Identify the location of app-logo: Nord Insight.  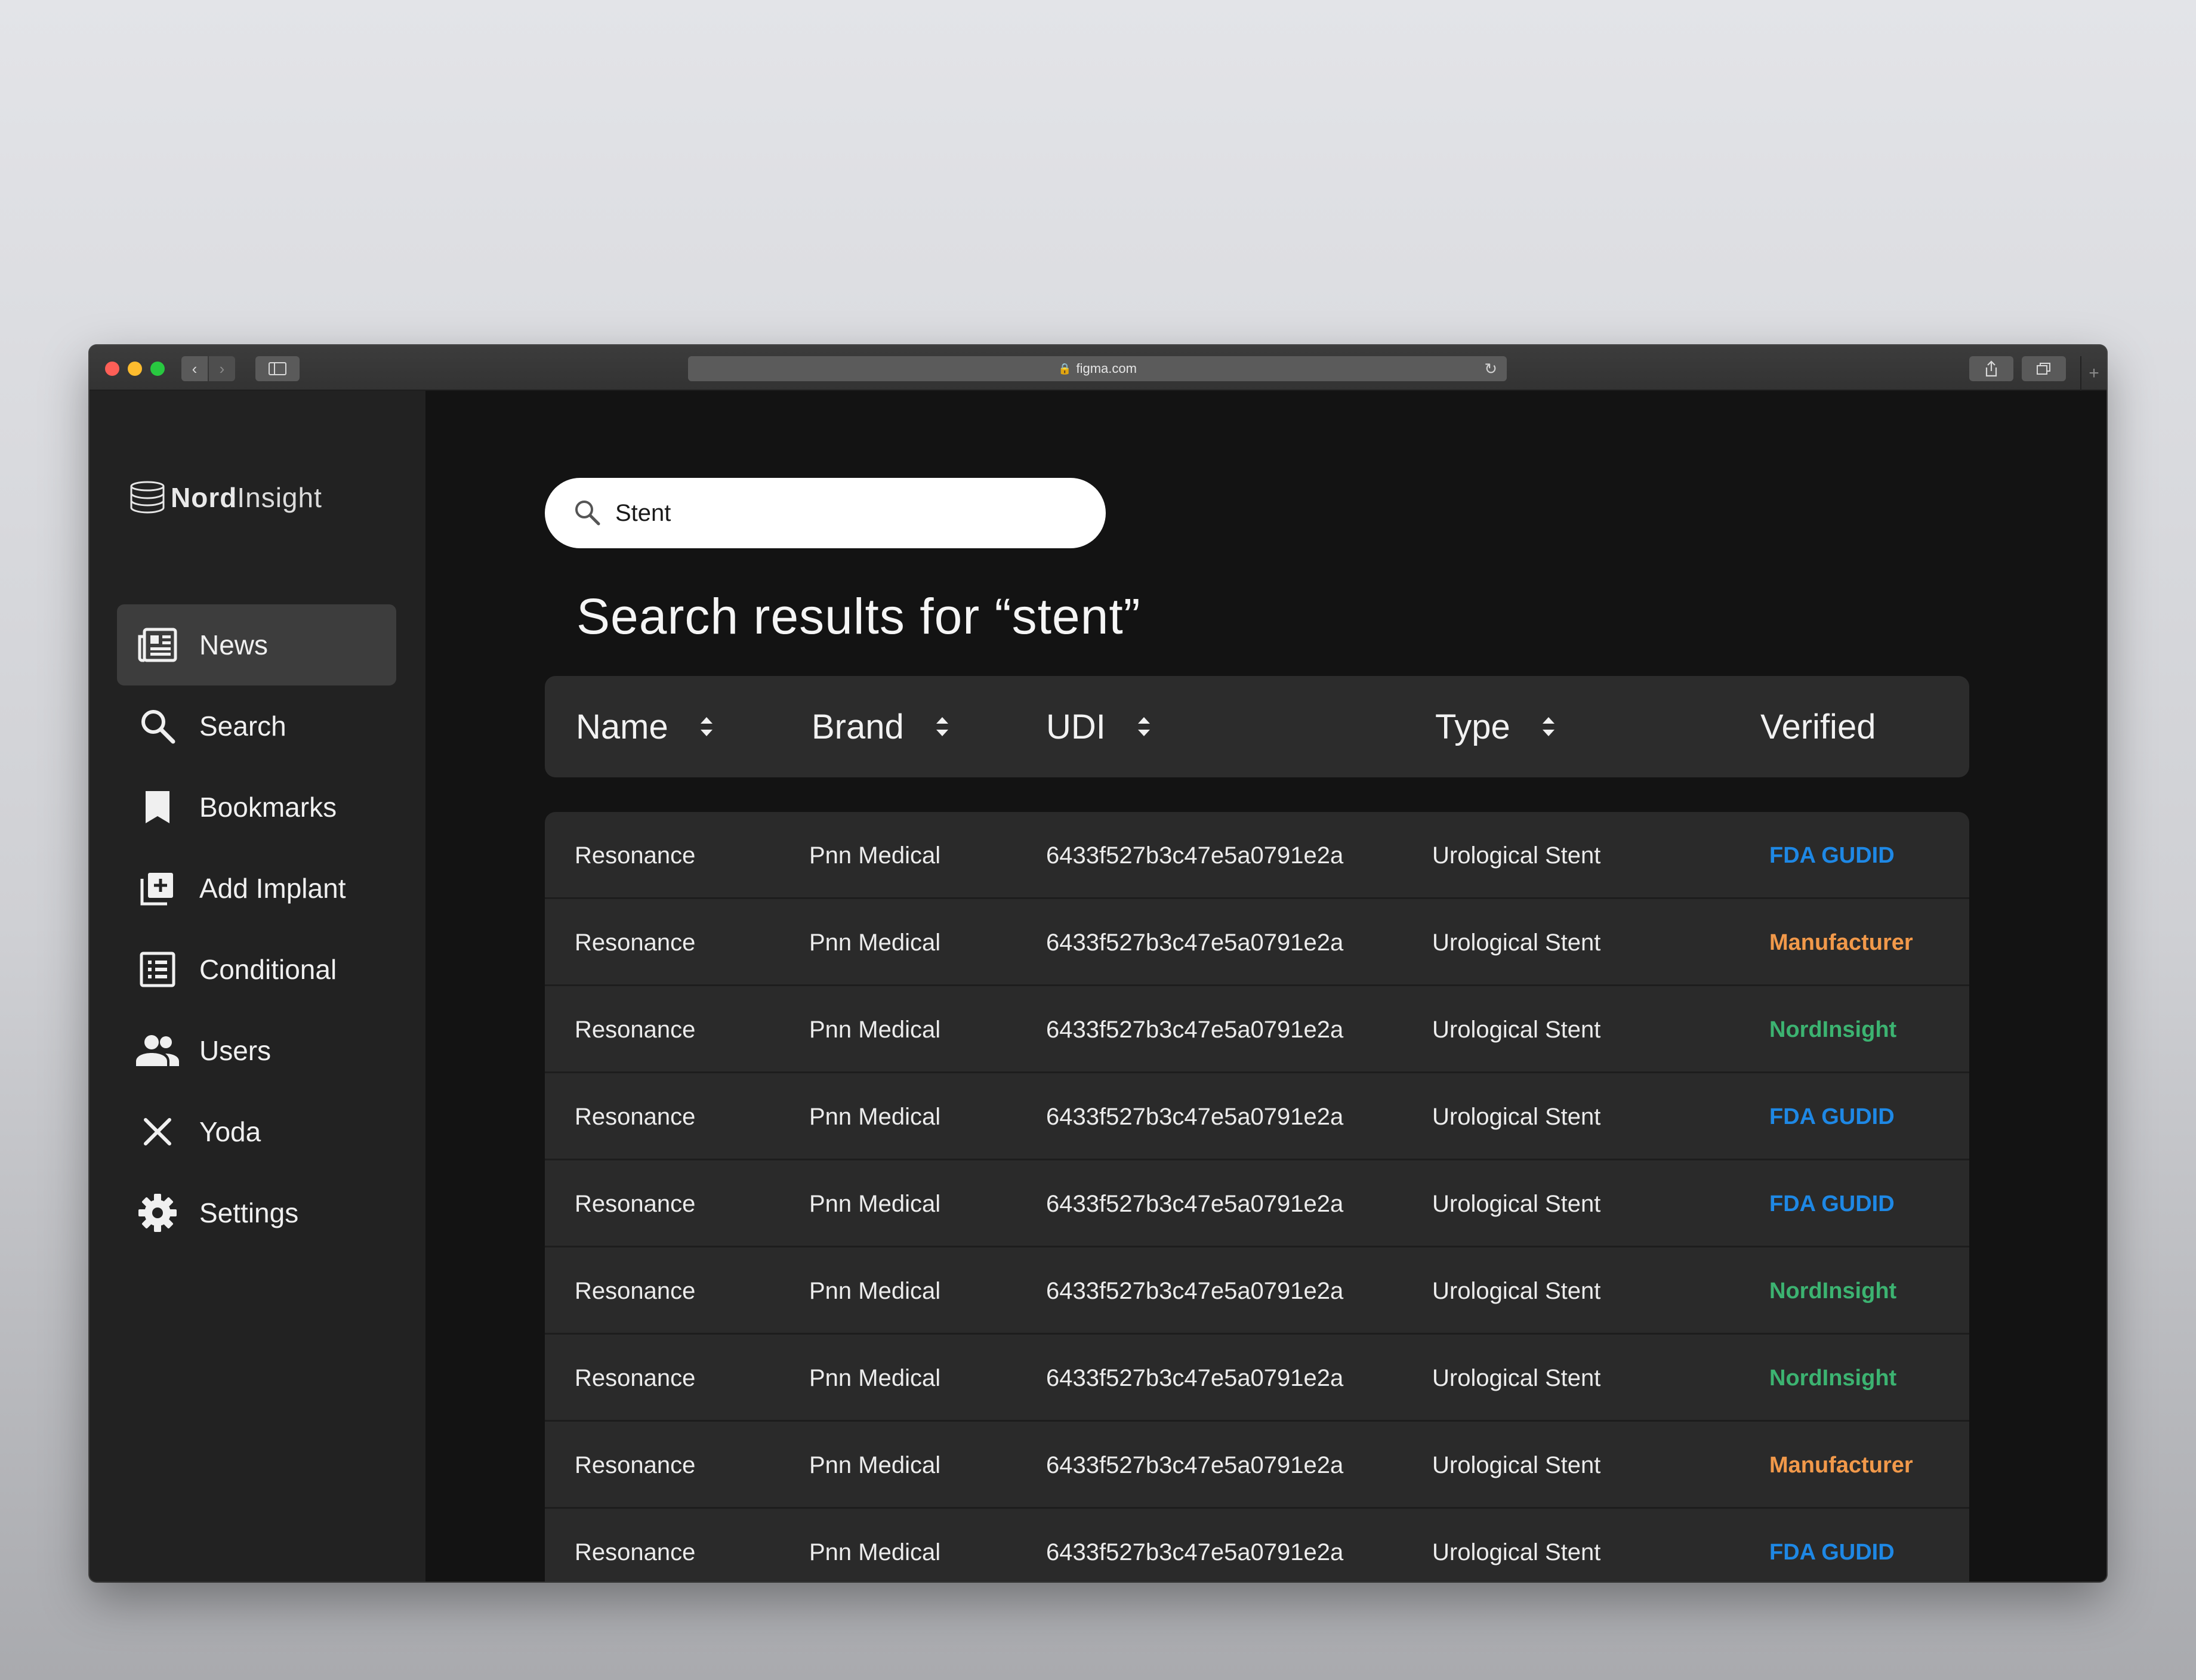
(226, 497).